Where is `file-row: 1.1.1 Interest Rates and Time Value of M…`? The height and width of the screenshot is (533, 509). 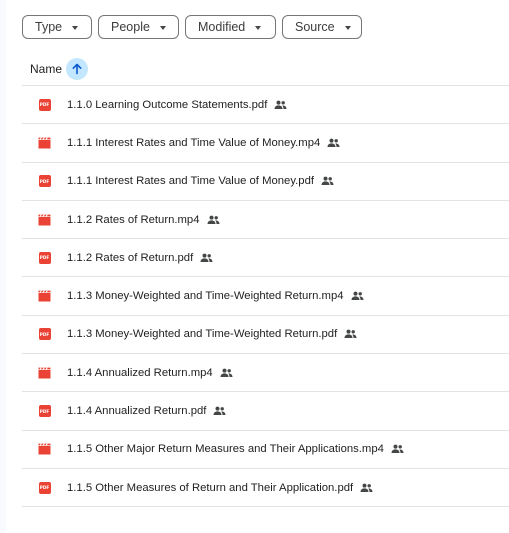
file-row: 1.1.1 Interest Rates and Time Value of M… is located at coordinates (265, 143).